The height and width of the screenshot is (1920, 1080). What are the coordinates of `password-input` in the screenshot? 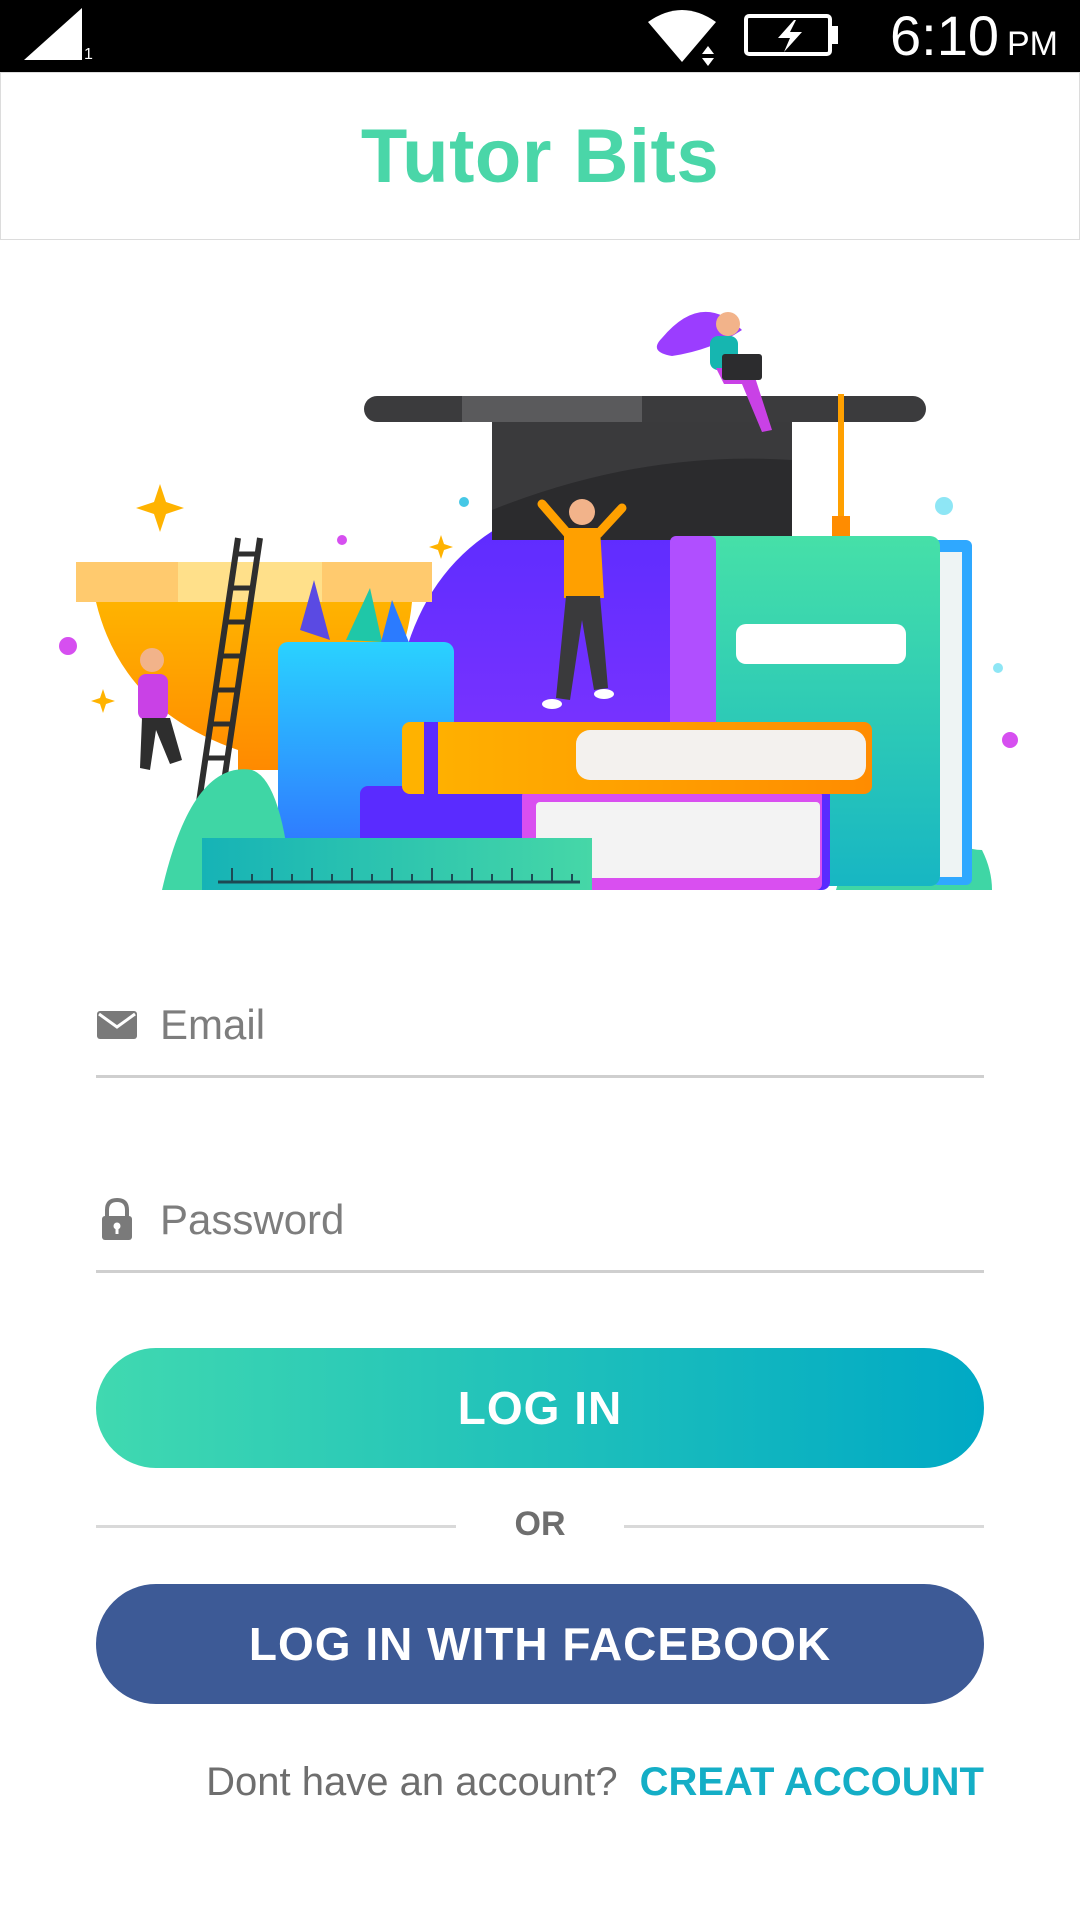 It's located at (560, 1220).